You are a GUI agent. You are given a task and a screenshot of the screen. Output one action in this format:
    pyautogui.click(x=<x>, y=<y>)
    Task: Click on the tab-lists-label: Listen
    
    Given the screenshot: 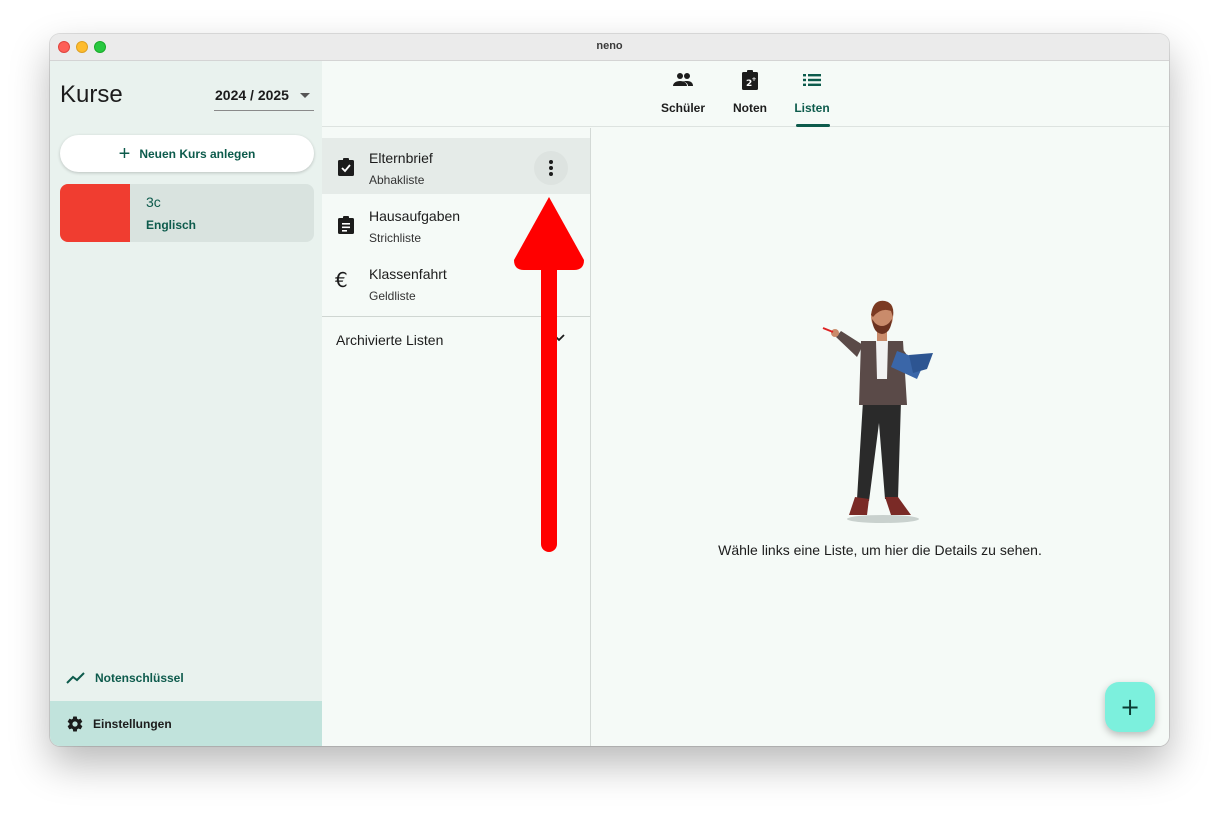 What is the action you would take?
    pyautogui.click(x=812, y=108)
    